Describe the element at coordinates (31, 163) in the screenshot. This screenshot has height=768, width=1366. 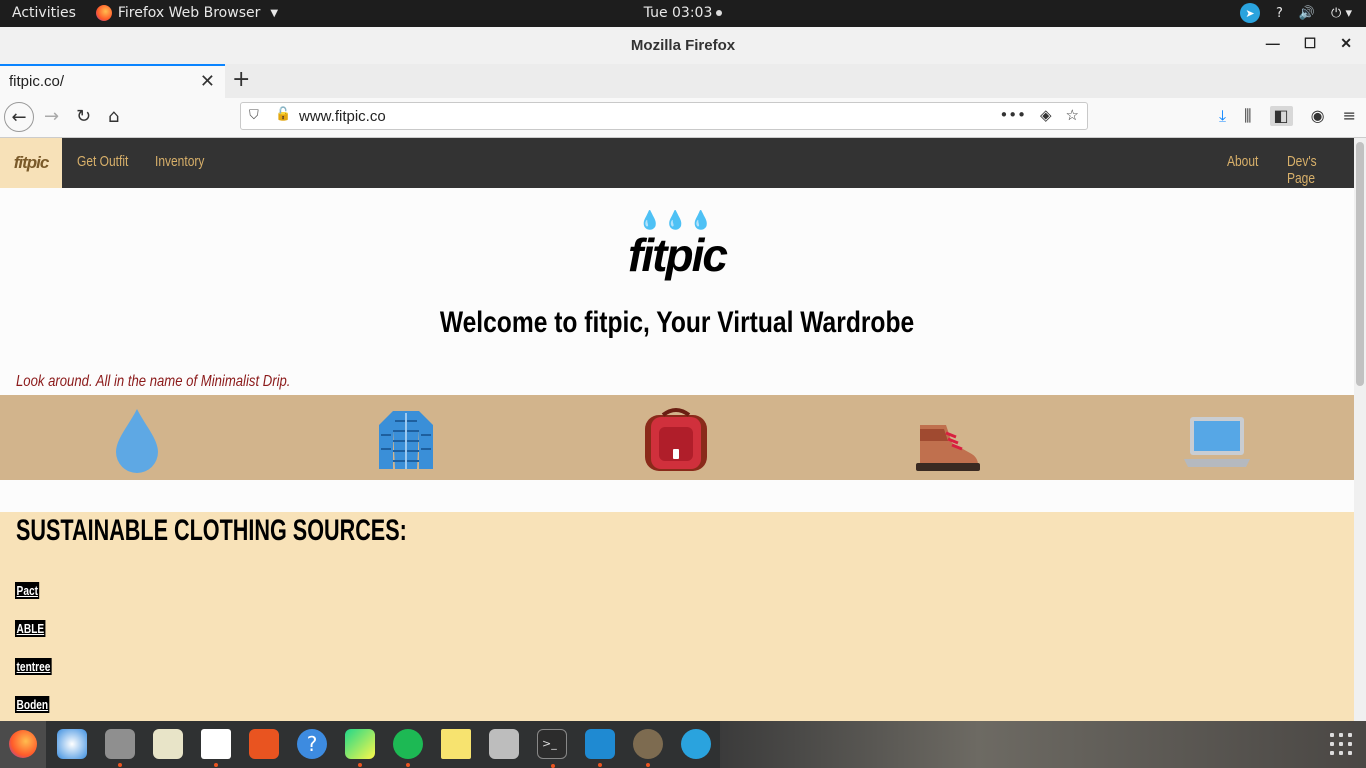
I see `site-brand-link: fitpic` at that location.